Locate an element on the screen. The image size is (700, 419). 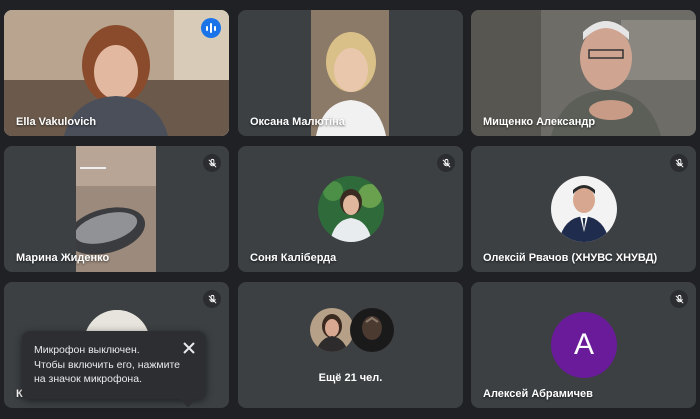
avatar: A is located at coordinates (584, 345).